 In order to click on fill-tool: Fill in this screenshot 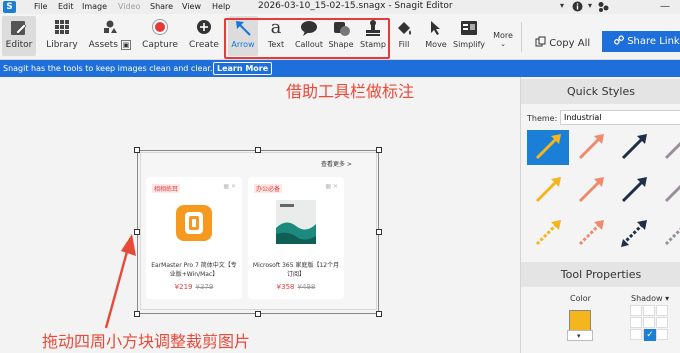, I will do `click(404, 36)`.